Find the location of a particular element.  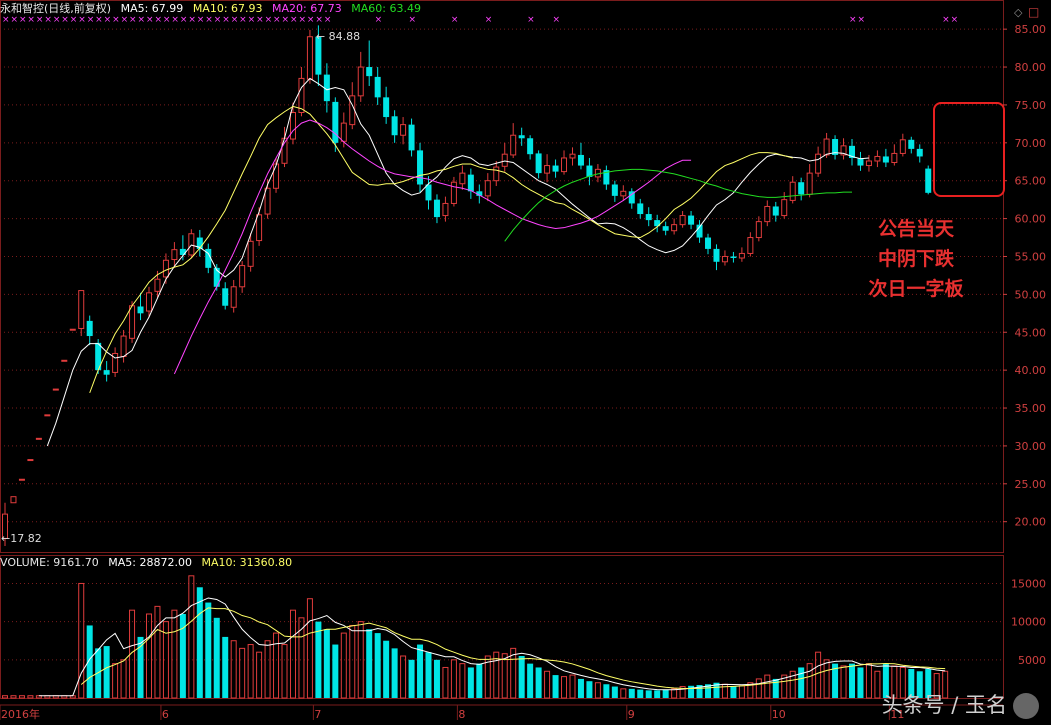

annotation-text: 公告当天 中阴下跌 次日一字板 is located at coordinates (916, 259).